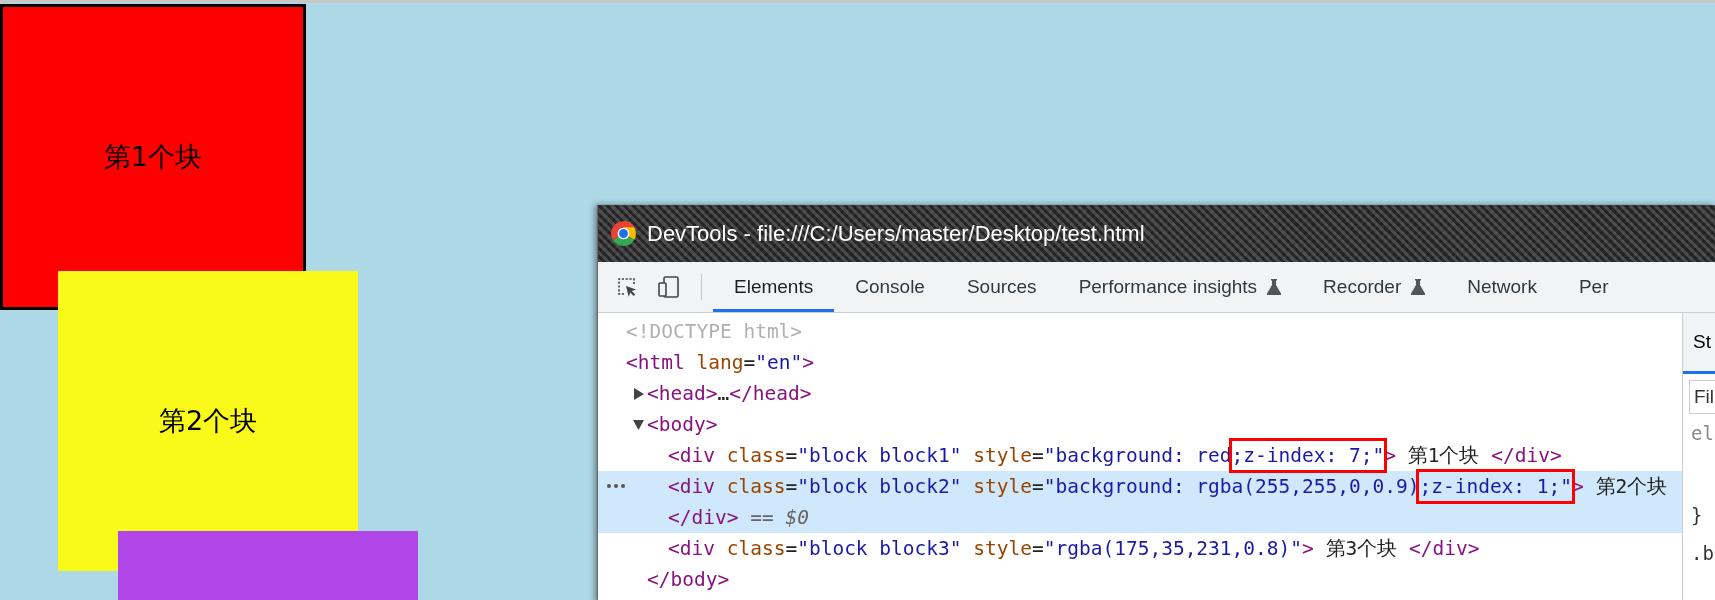  I want to click on browser-logo-icon, so click(623, 233).